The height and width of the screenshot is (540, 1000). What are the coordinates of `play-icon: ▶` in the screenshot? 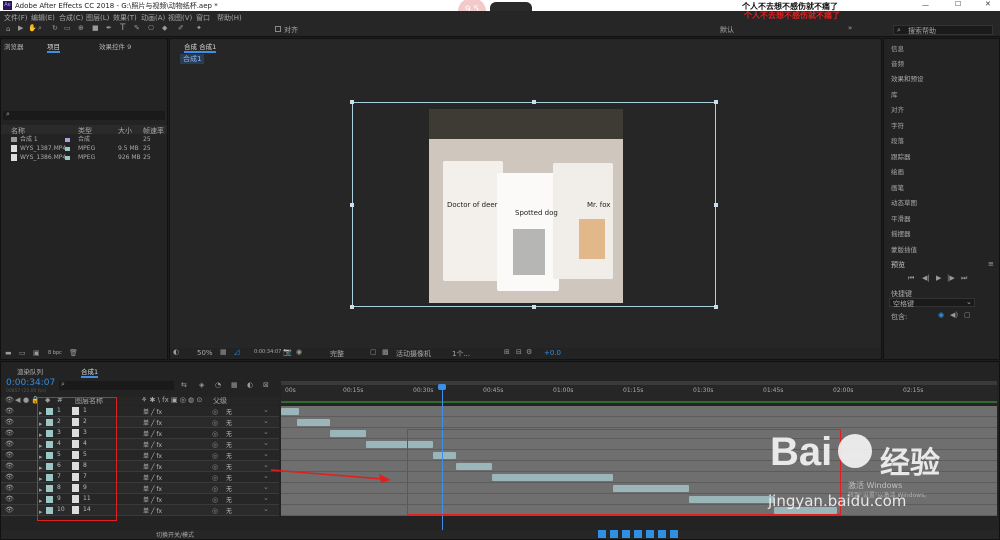 It's located at (938, 278).